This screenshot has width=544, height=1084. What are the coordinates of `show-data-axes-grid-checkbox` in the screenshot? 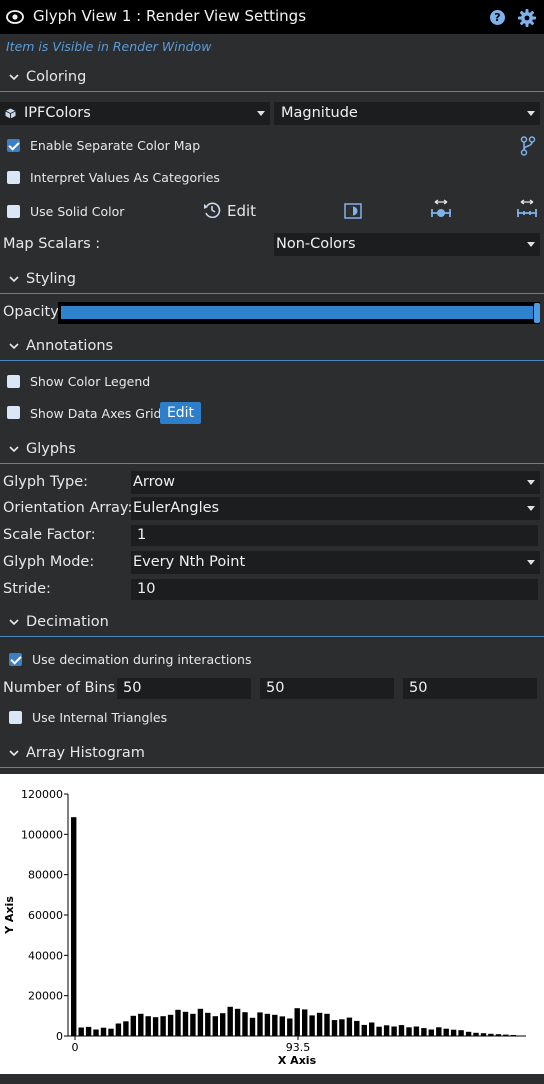 It's located at (13, 412).